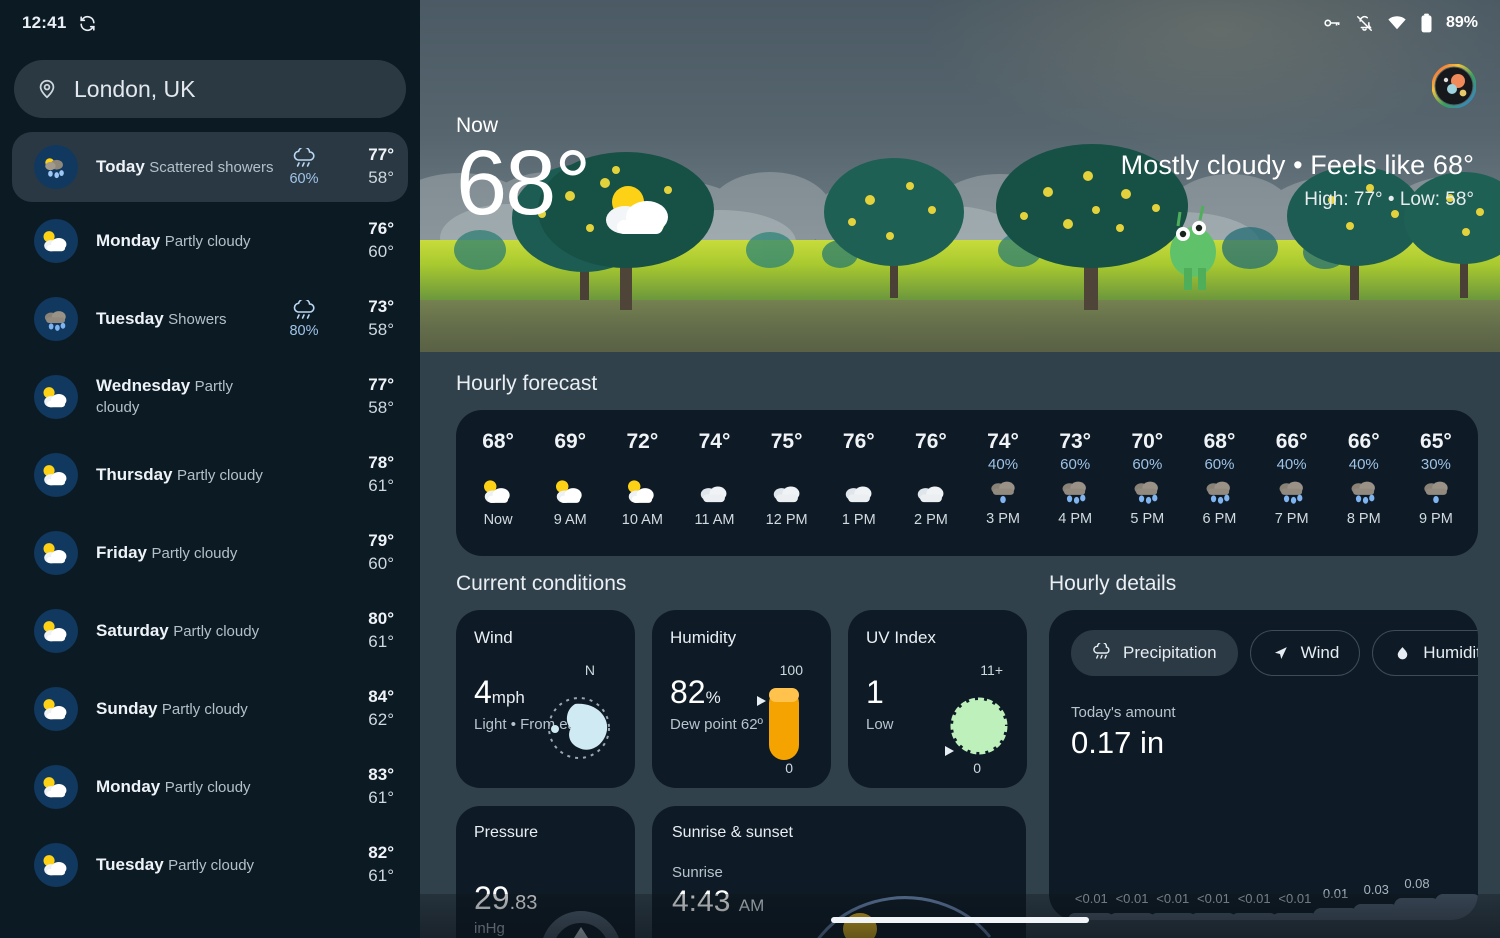 Image resolution: width=1500 pixels, height=938 pixels. I want to click on home-gesture-pill, so click(960, 920).